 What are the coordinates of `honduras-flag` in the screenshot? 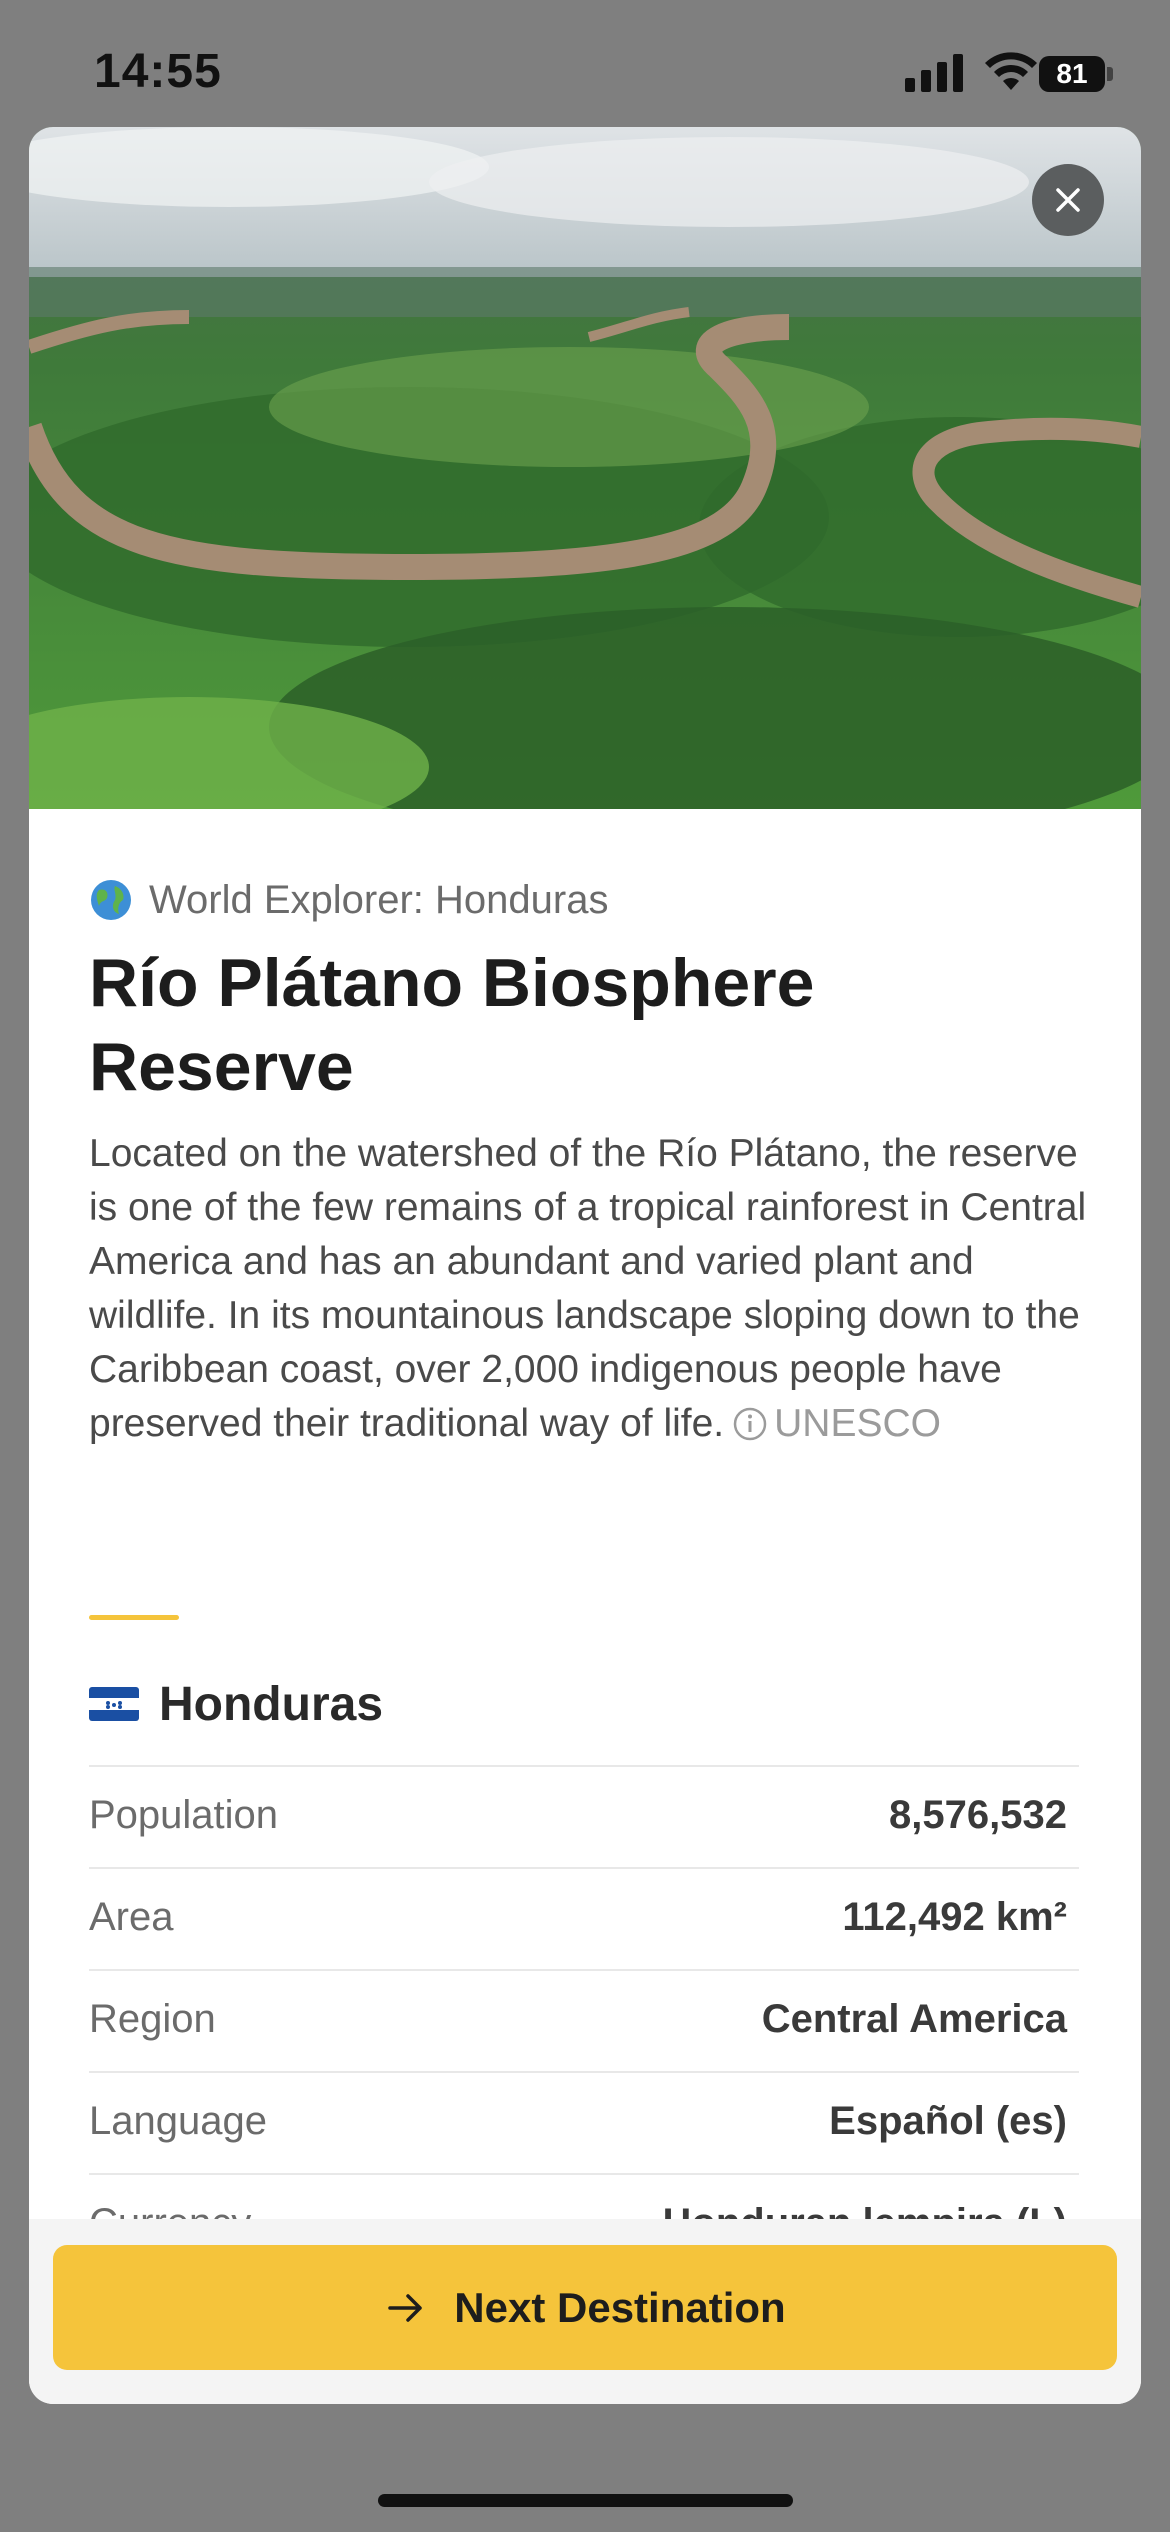 It's located at (114, 1704).